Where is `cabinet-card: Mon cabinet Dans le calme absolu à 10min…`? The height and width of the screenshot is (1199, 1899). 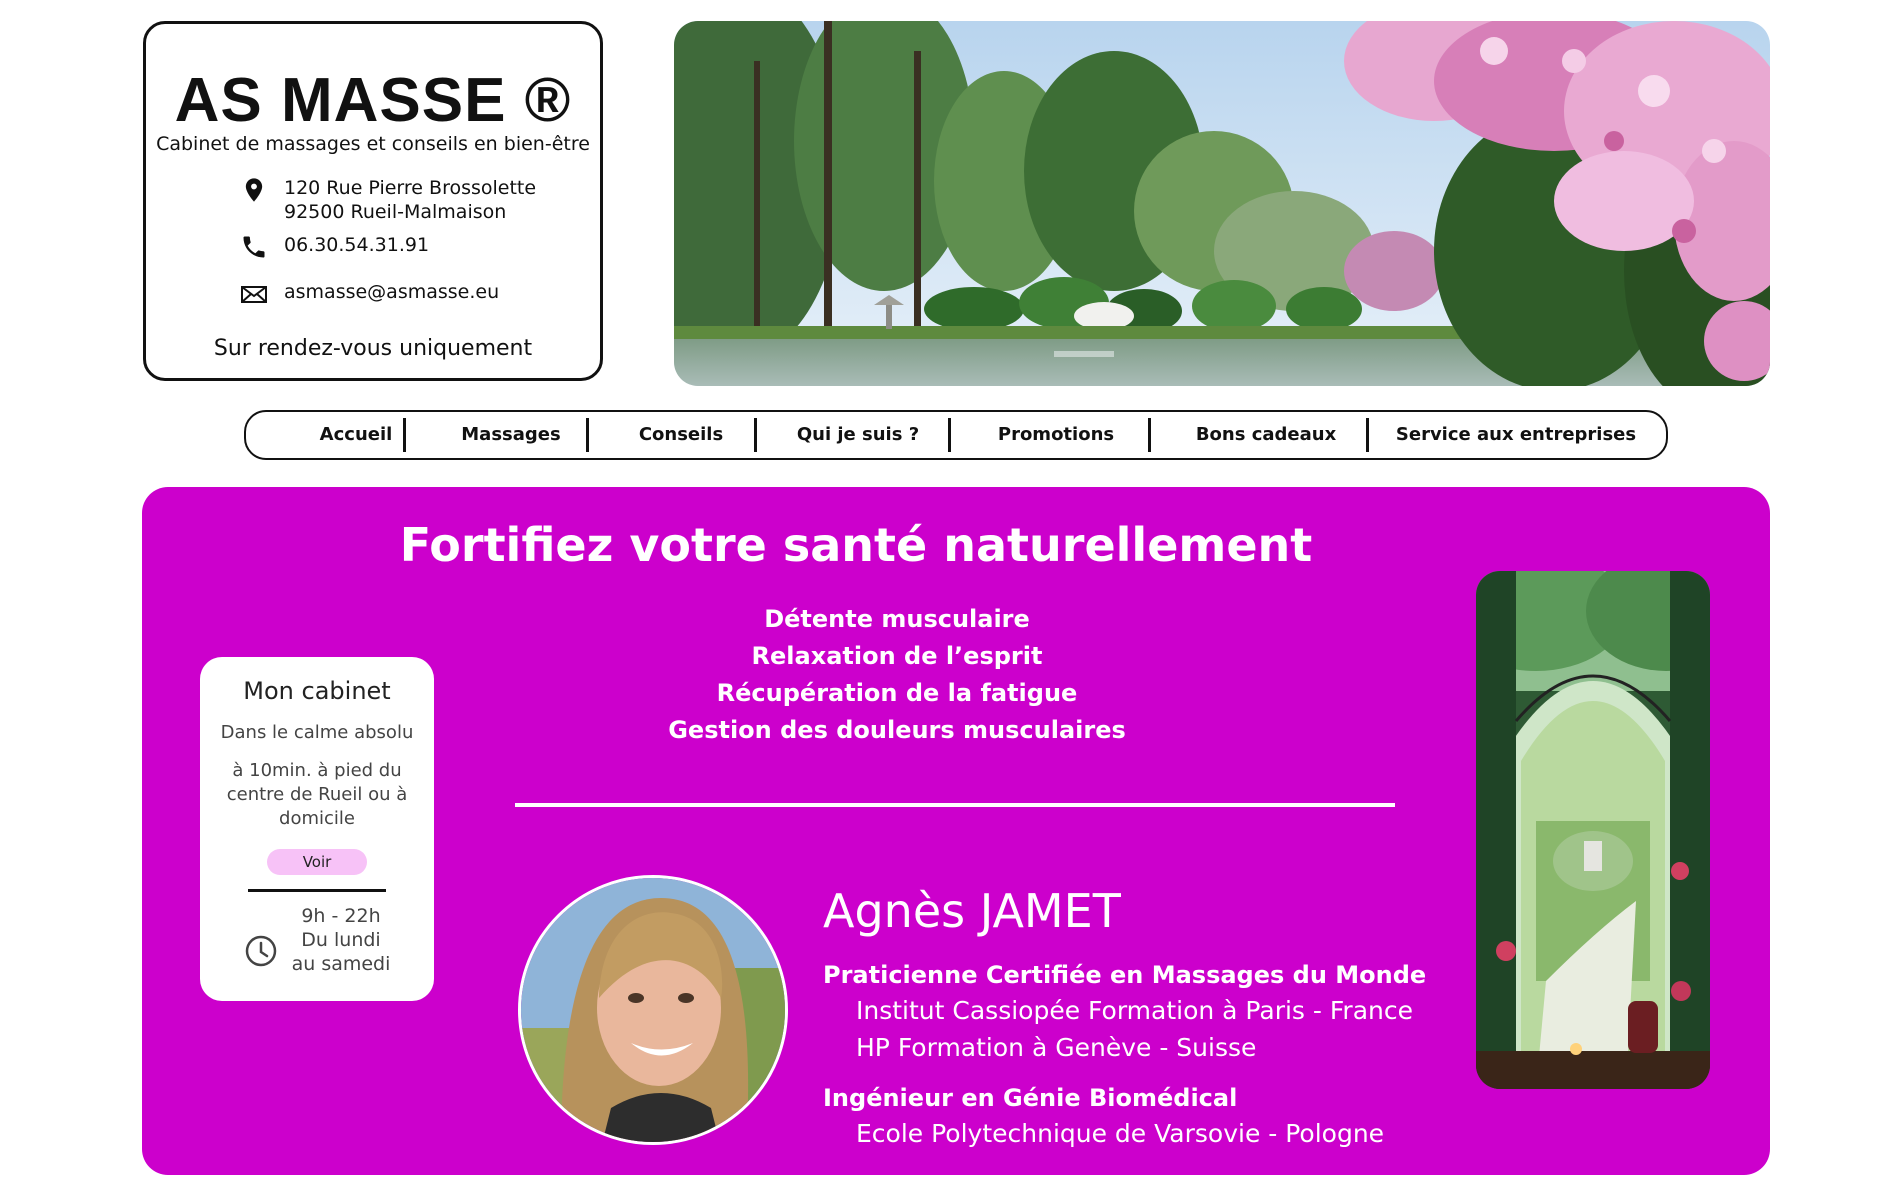
cabinet-card: Mon cabinet Dans le calme absolu à 10min… is located at coordinates (317, 829).